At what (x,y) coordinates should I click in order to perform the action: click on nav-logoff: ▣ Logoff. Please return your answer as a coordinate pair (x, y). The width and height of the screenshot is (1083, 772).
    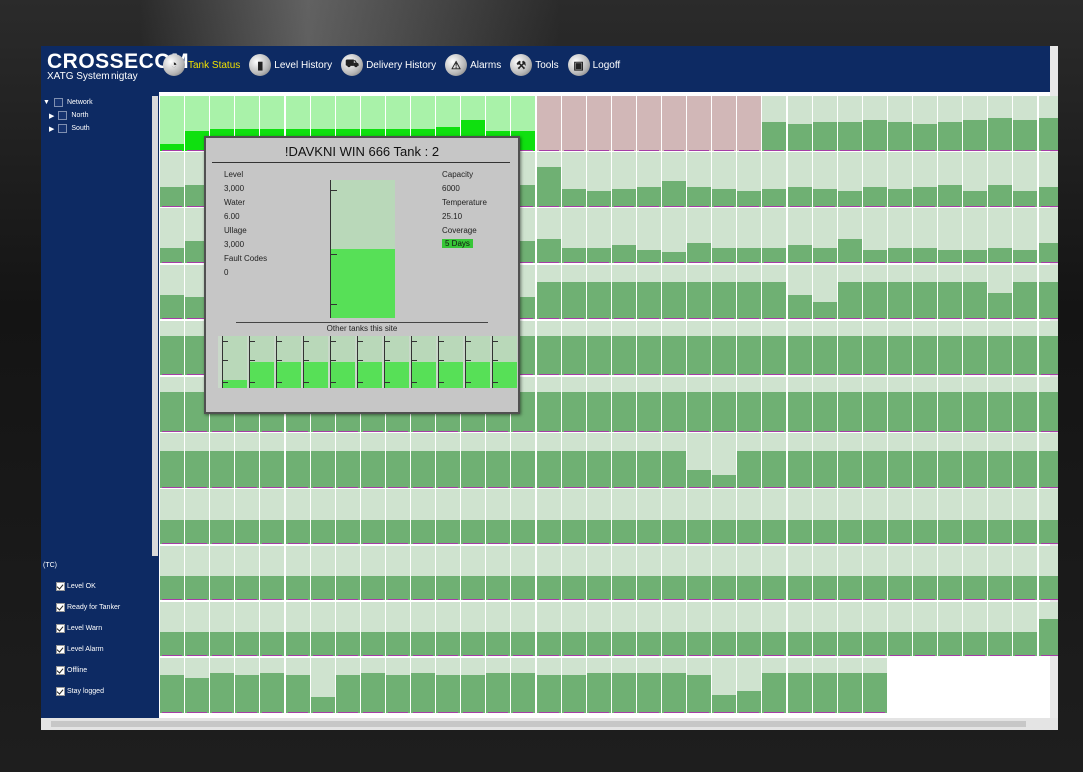
    Looking at the image, I should click on (594, 65).